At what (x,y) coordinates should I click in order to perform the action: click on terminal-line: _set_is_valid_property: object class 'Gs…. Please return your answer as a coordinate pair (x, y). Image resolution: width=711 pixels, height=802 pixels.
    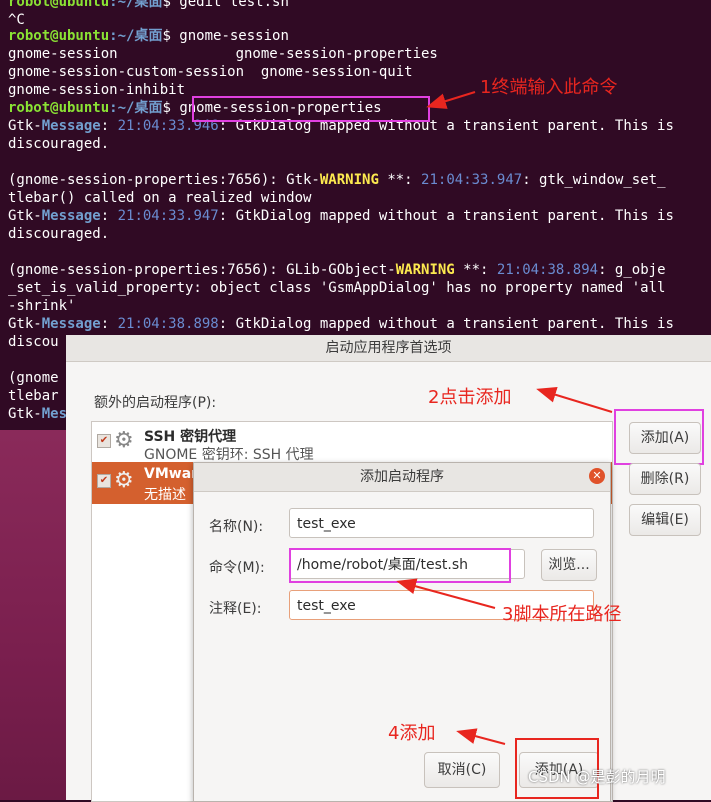
    Looking at the image, I should click on (337, 288).